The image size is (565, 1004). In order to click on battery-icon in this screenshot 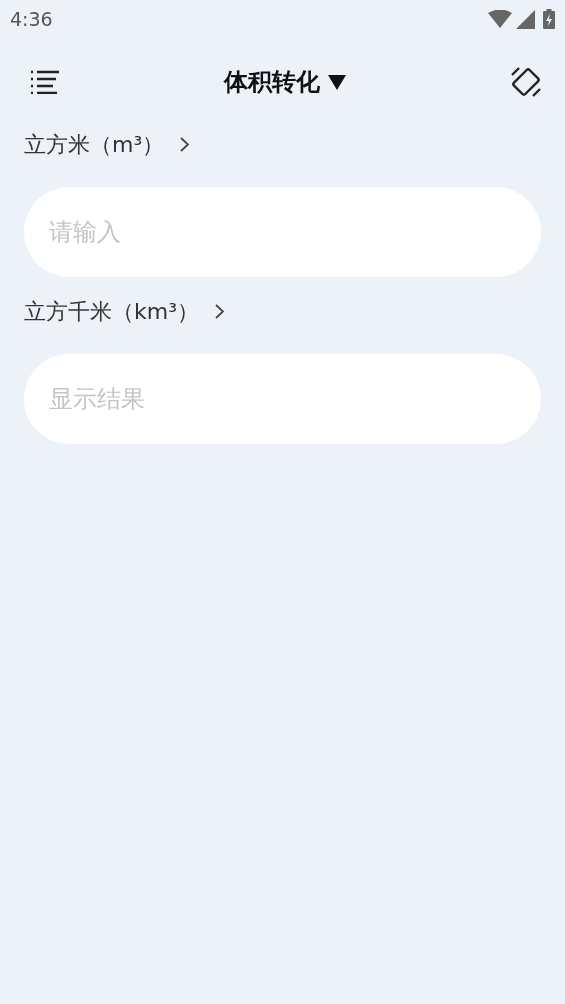, I will do `click(549, 19)`.